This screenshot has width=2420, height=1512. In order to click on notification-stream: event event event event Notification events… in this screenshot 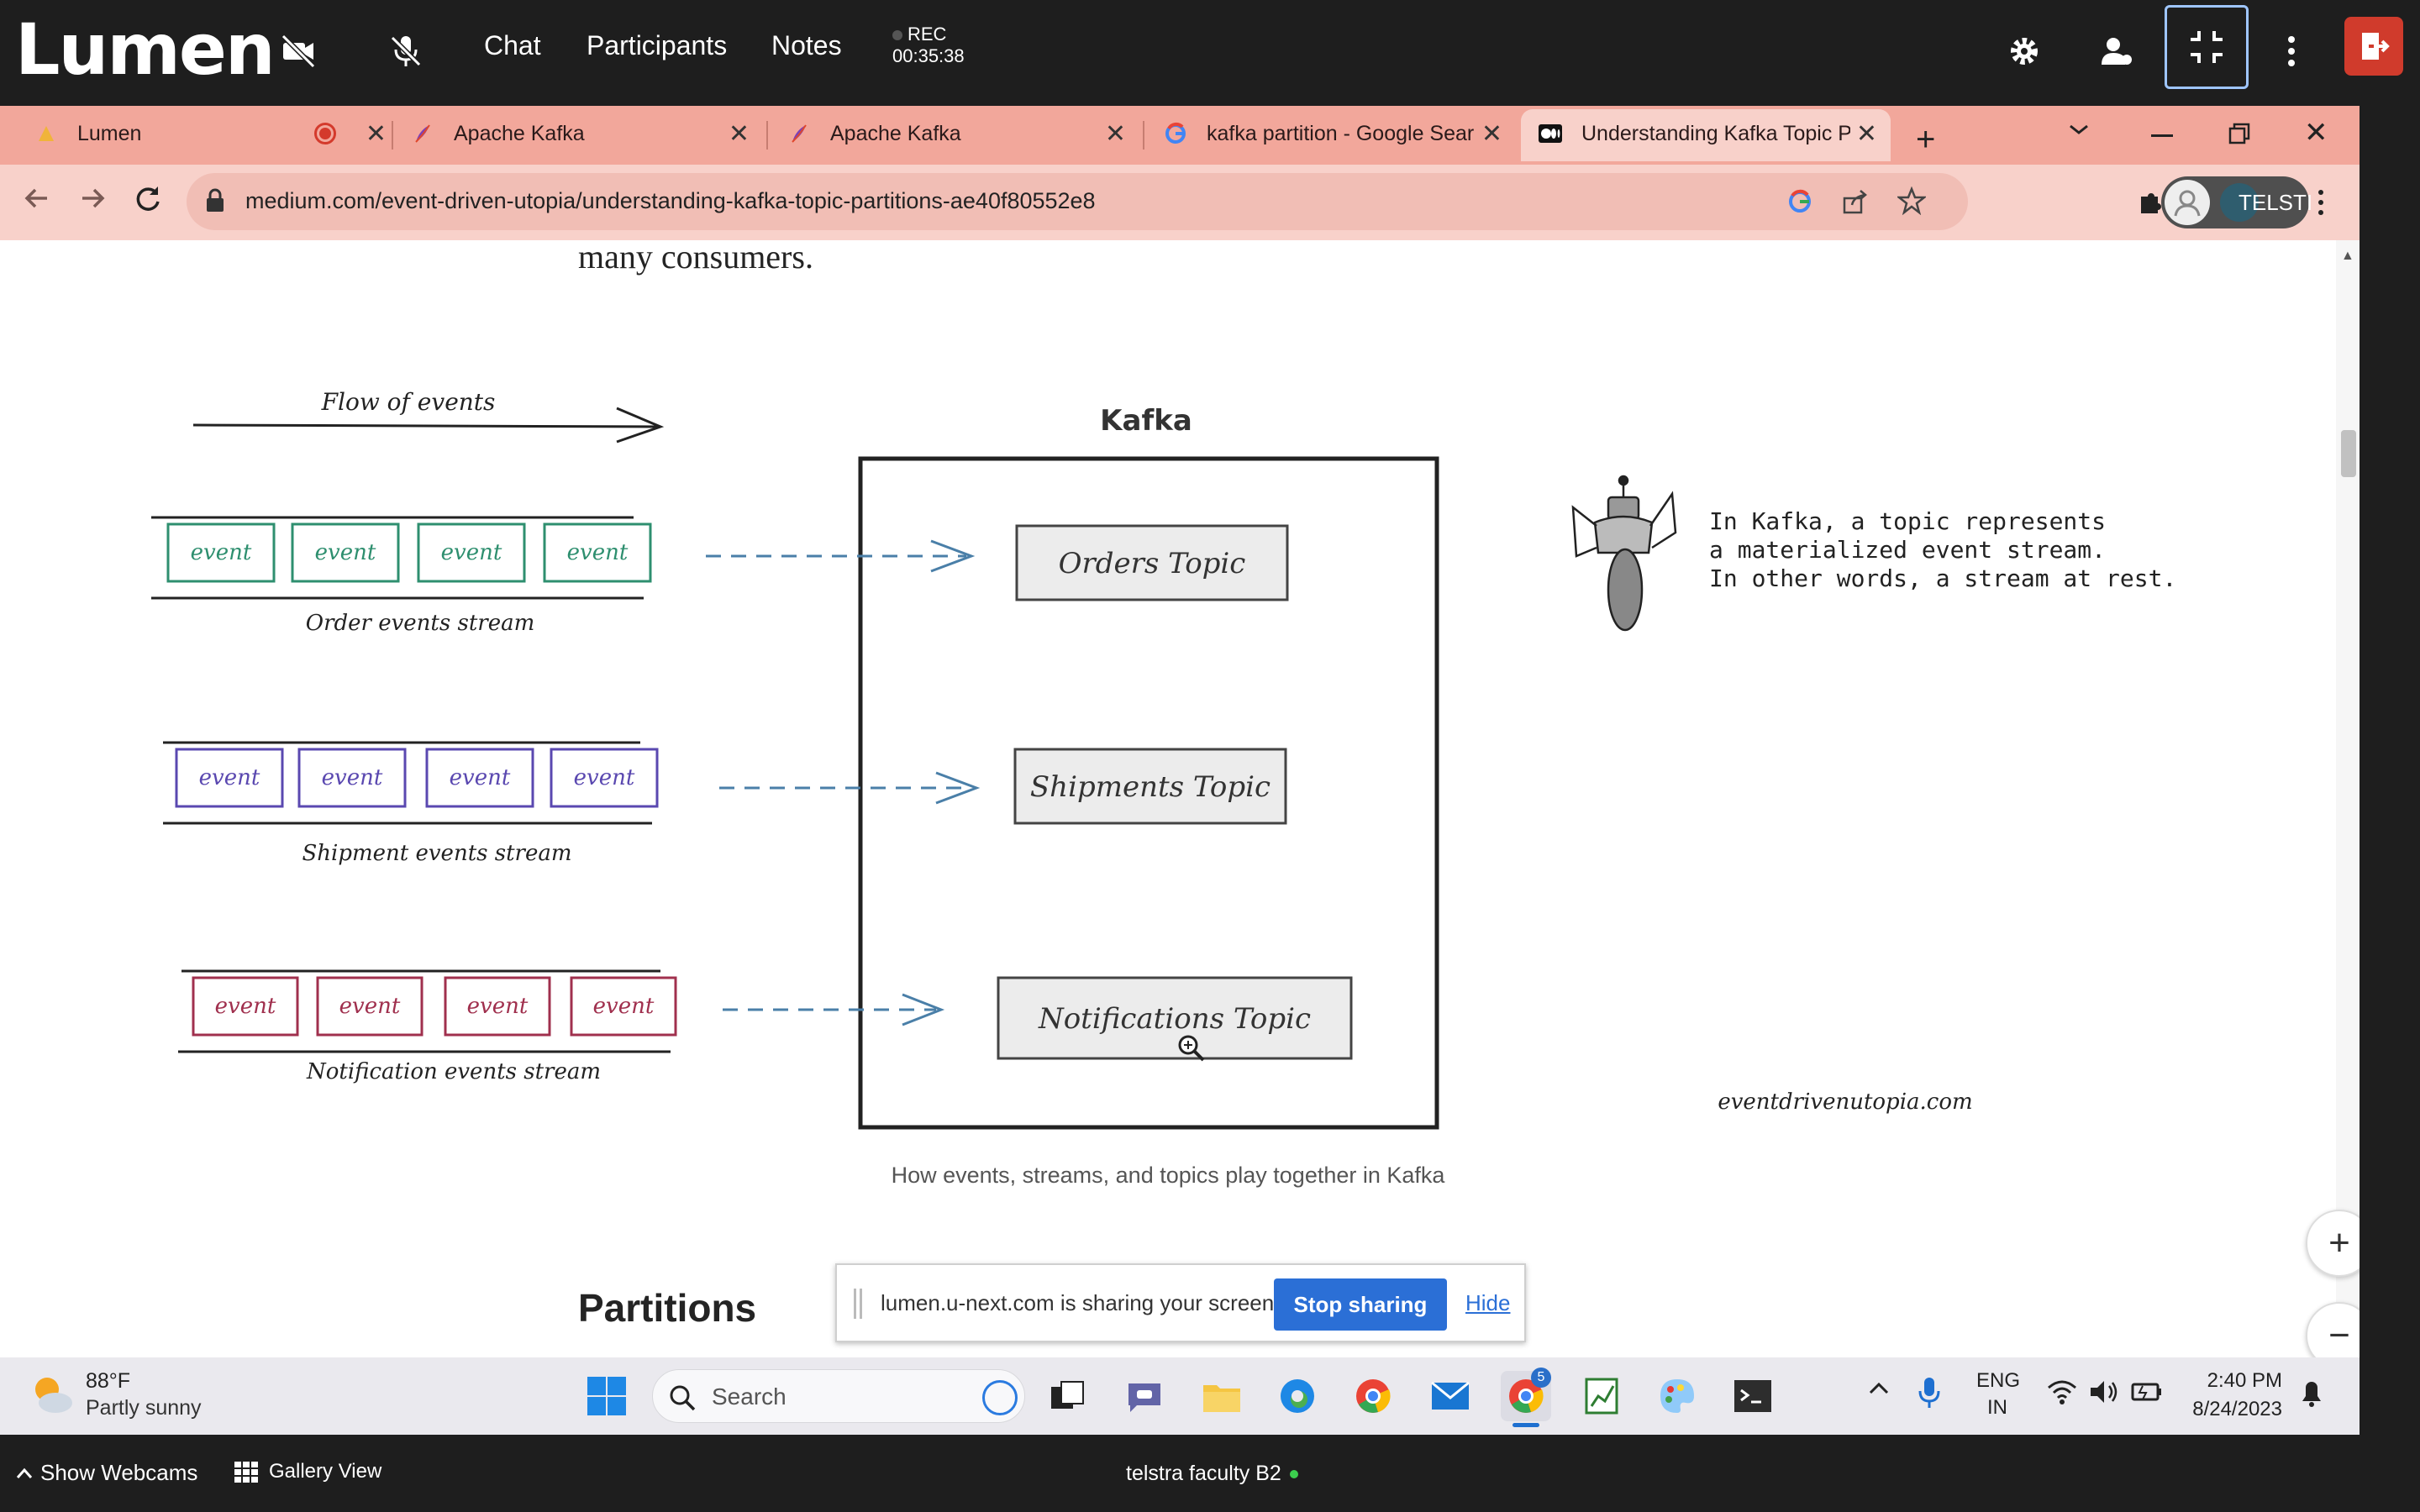, I will do `click(428, 1026)`.